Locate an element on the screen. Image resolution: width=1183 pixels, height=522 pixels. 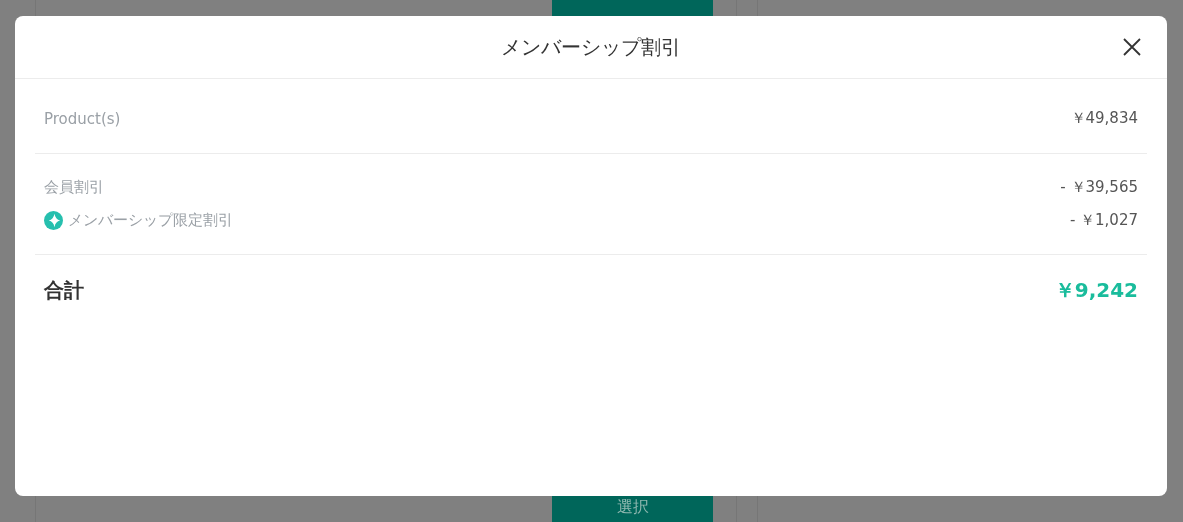
discount-label: 会員割引 is located at coordinates (74, 187).